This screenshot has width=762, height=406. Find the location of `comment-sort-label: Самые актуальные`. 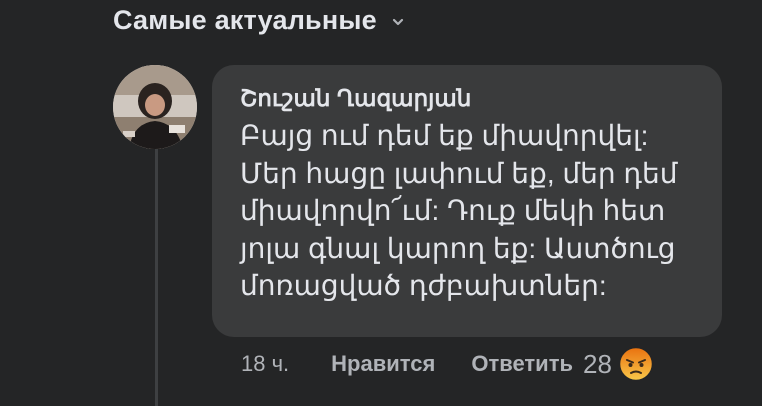

comment-sort-label: Самые актуальные is located at coordinates (245, 19).